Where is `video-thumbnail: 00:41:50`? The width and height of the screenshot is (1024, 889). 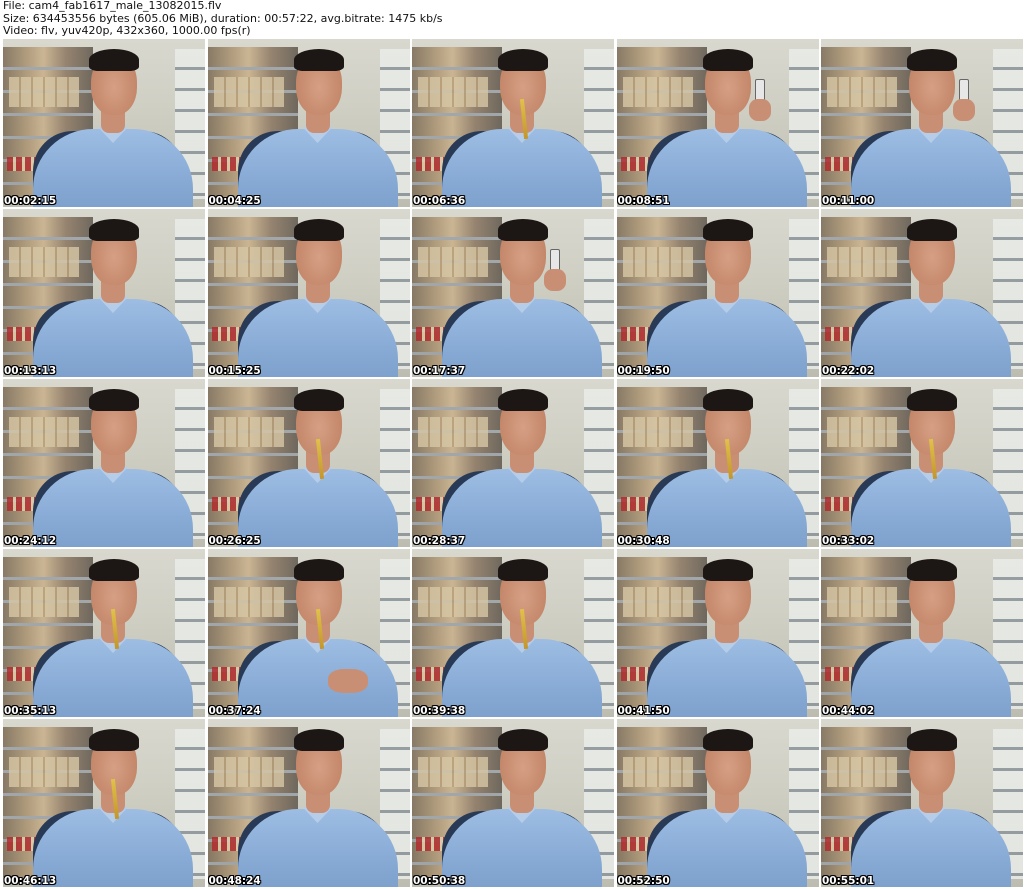
video-thumbnail: 00:41:50 is located at coordinates (717, 633).